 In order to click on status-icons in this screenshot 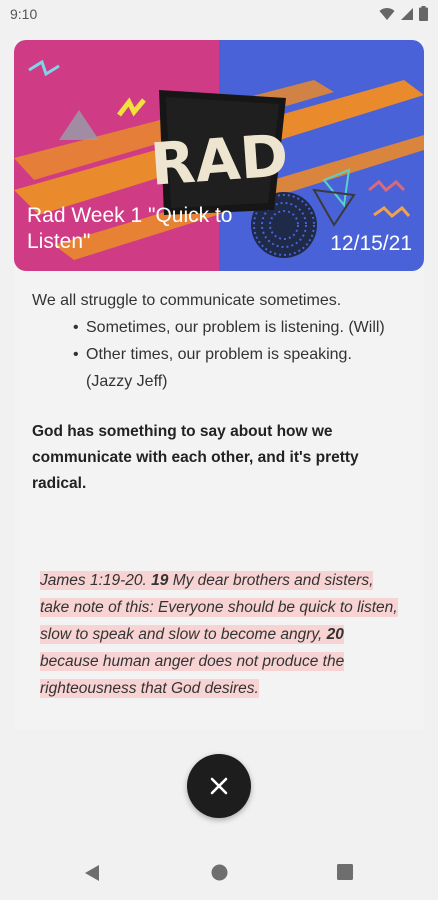, I will do `click(403, 13)`.